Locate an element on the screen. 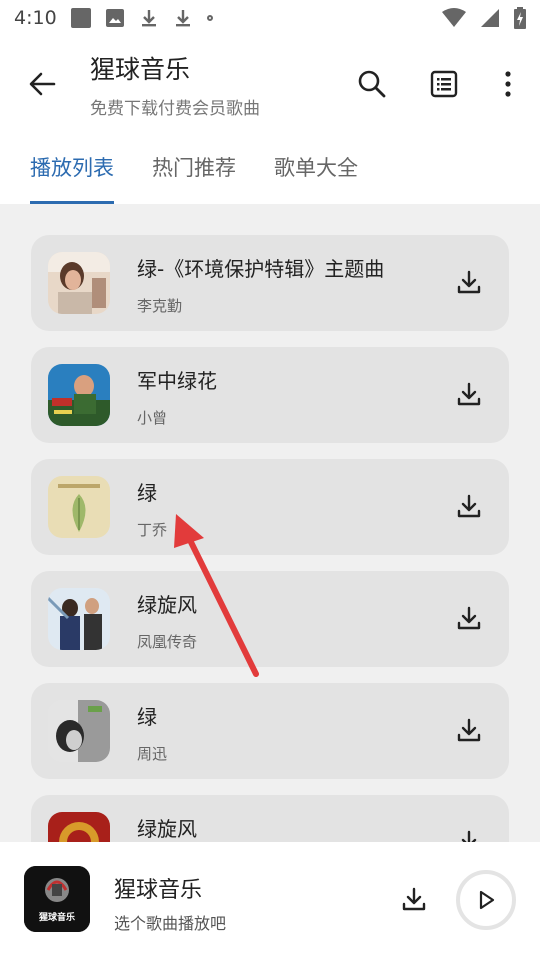 The image size is (540, 960). mini-player: 猩球音乐 猩球音乐 选个歌曲播放吧 is located at coordinates (270, 901).